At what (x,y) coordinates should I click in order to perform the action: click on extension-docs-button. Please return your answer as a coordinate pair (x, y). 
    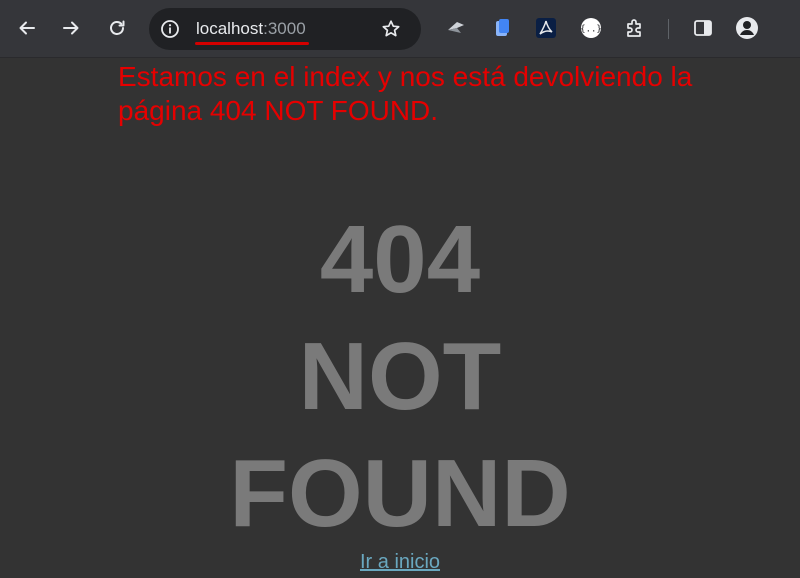
    Looking at the image, I should click on (502, 28).